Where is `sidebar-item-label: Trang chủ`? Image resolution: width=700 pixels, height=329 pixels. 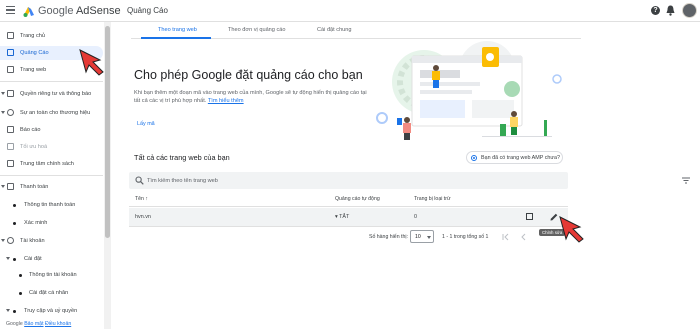 sidebar-item-label: Trang chủ is located at coordinates (32, 36).